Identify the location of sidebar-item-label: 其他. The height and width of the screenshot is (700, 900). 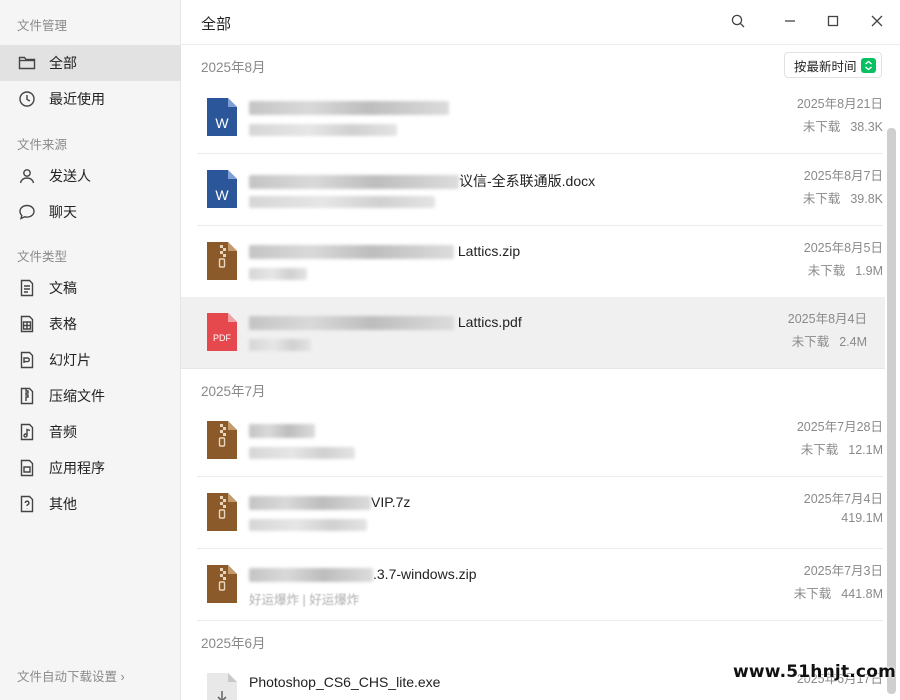
(63, 504).